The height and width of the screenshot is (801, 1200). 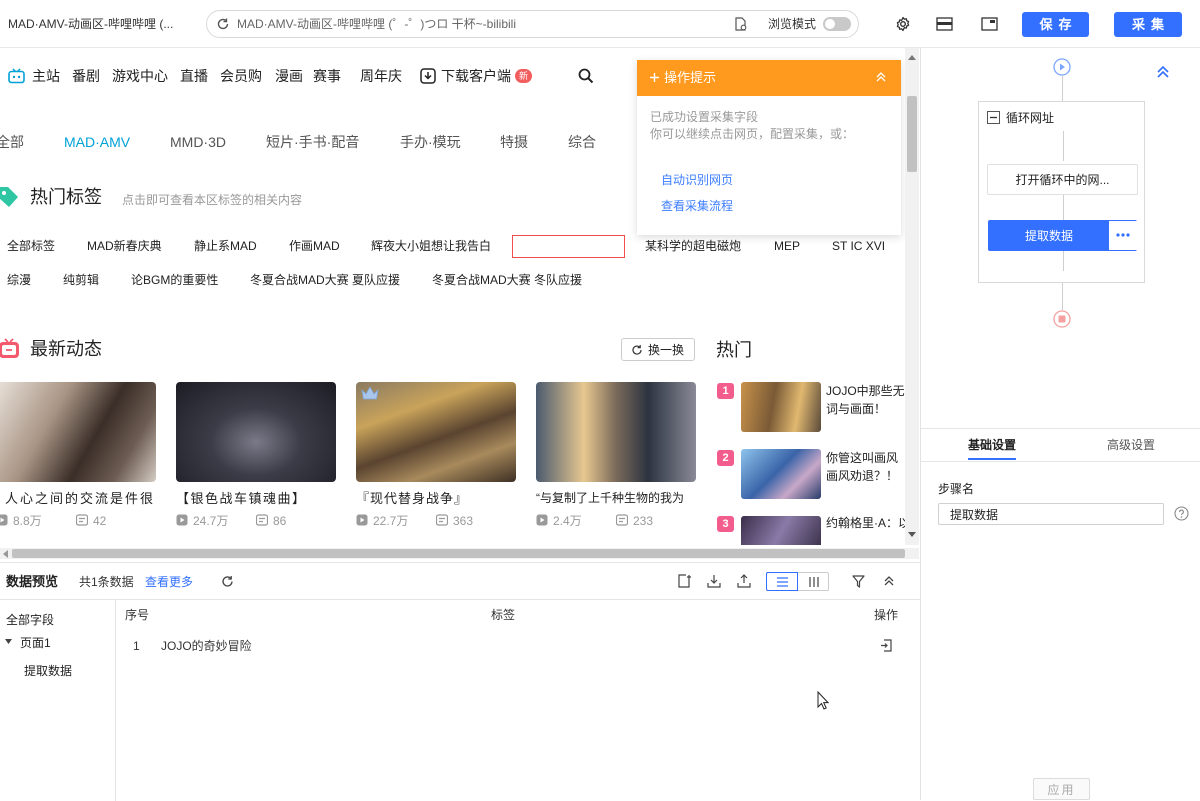 What do you see at coordinates (1051, 514) in the screenshot?
I see `step-name-input: 提取数据` at bounding box center [1051, 514].